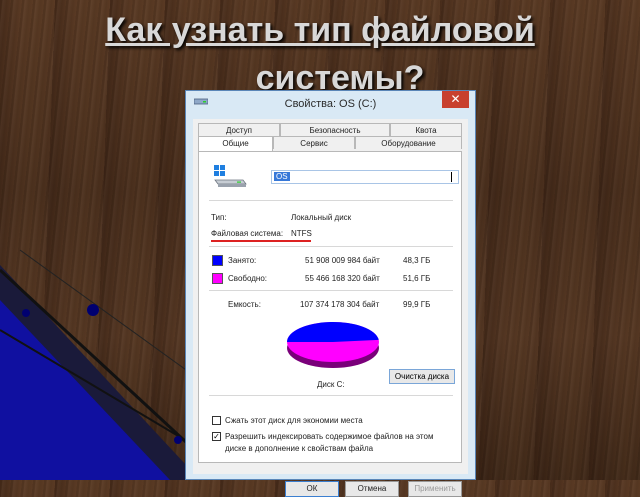 The image size is (640, 497). What do you see at coordinates (294, 420) in the screenshot?
I see `compress-label: Сжать этот диск для экономии места` at bounding box center [294, 420].